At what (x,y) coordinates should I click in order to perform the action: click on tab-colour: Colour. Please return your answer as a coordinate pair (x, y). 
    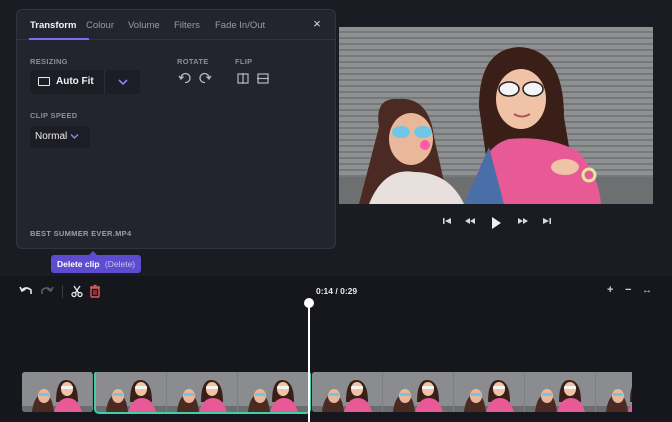
    Looking at the image, I should click on (100, 25).